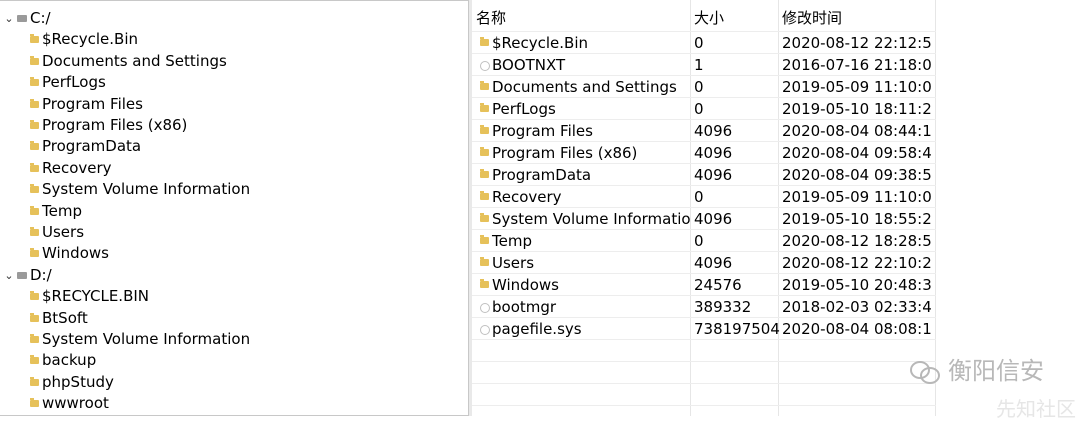 Image resolution: width=1080 pixels, height=422 pixels. Describe the element at coordinates (776, 263) in the screenshot. I see `table-row: Users 4096 2020-08-12 22:10:29` at that location.